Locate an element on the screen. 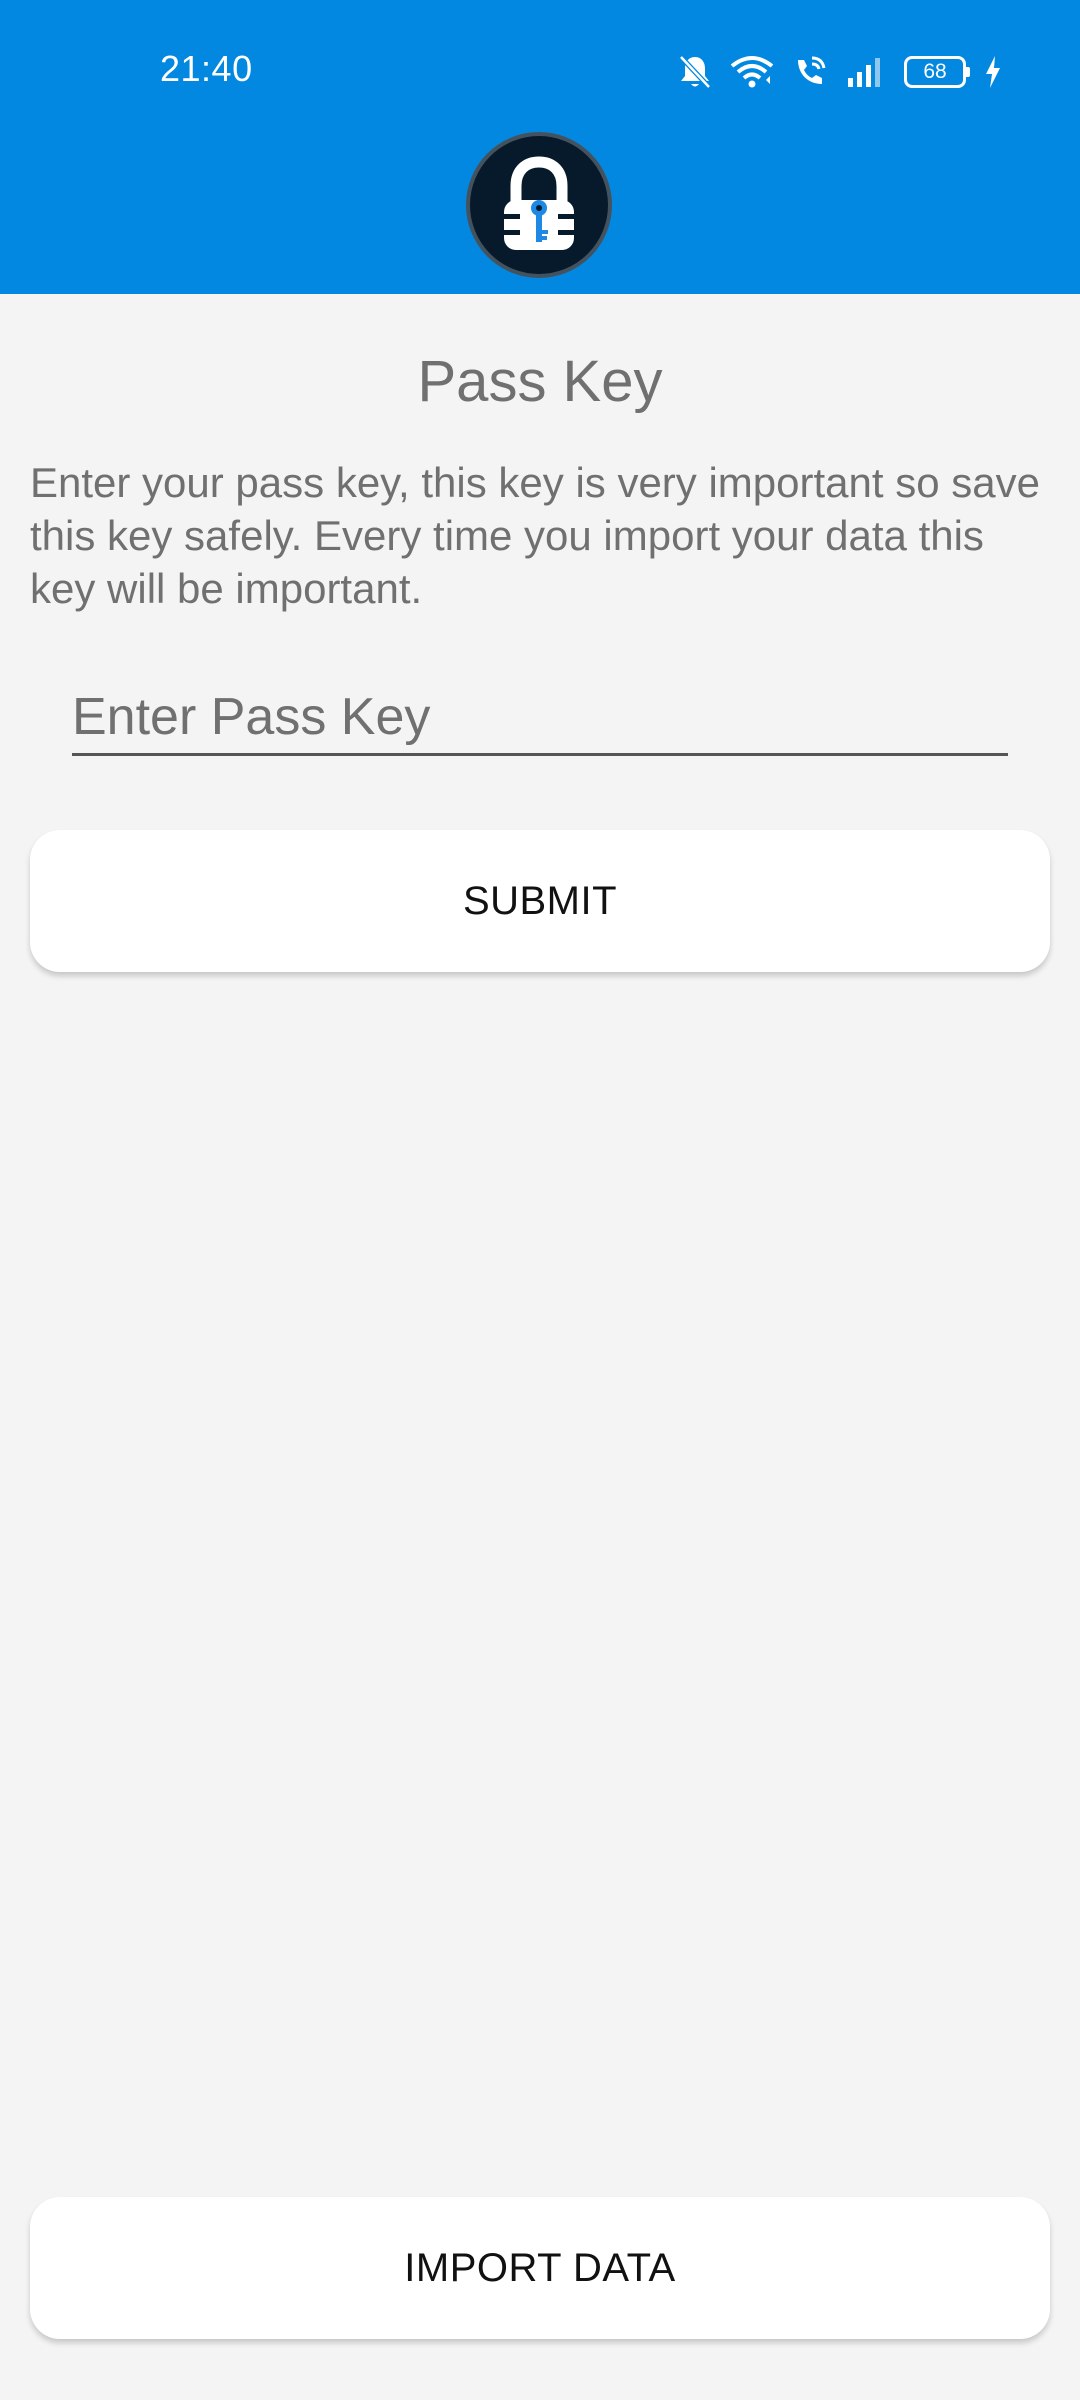  signal-icon is located at coordinates (866, 72).